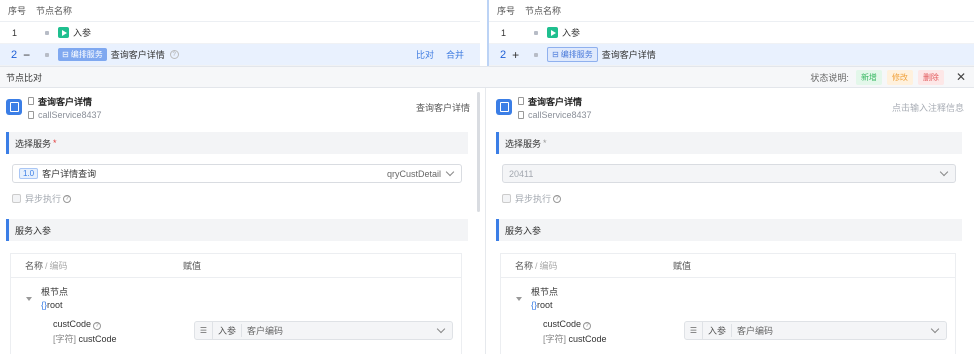  Describe the element at coordinates (238, 107) in the screenshot. I see `node-header: 查询客户详情 callService8437 查询客户详情` at that location.